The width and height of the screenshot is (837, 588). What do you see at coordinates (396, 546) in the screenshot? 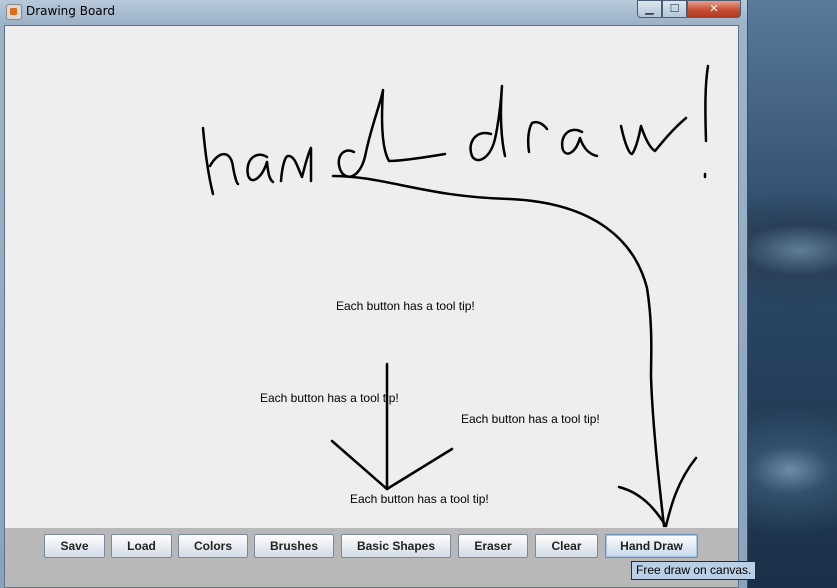
I see `basic-shapes-button: Basic Shapes` at bounding box center [396, 546].